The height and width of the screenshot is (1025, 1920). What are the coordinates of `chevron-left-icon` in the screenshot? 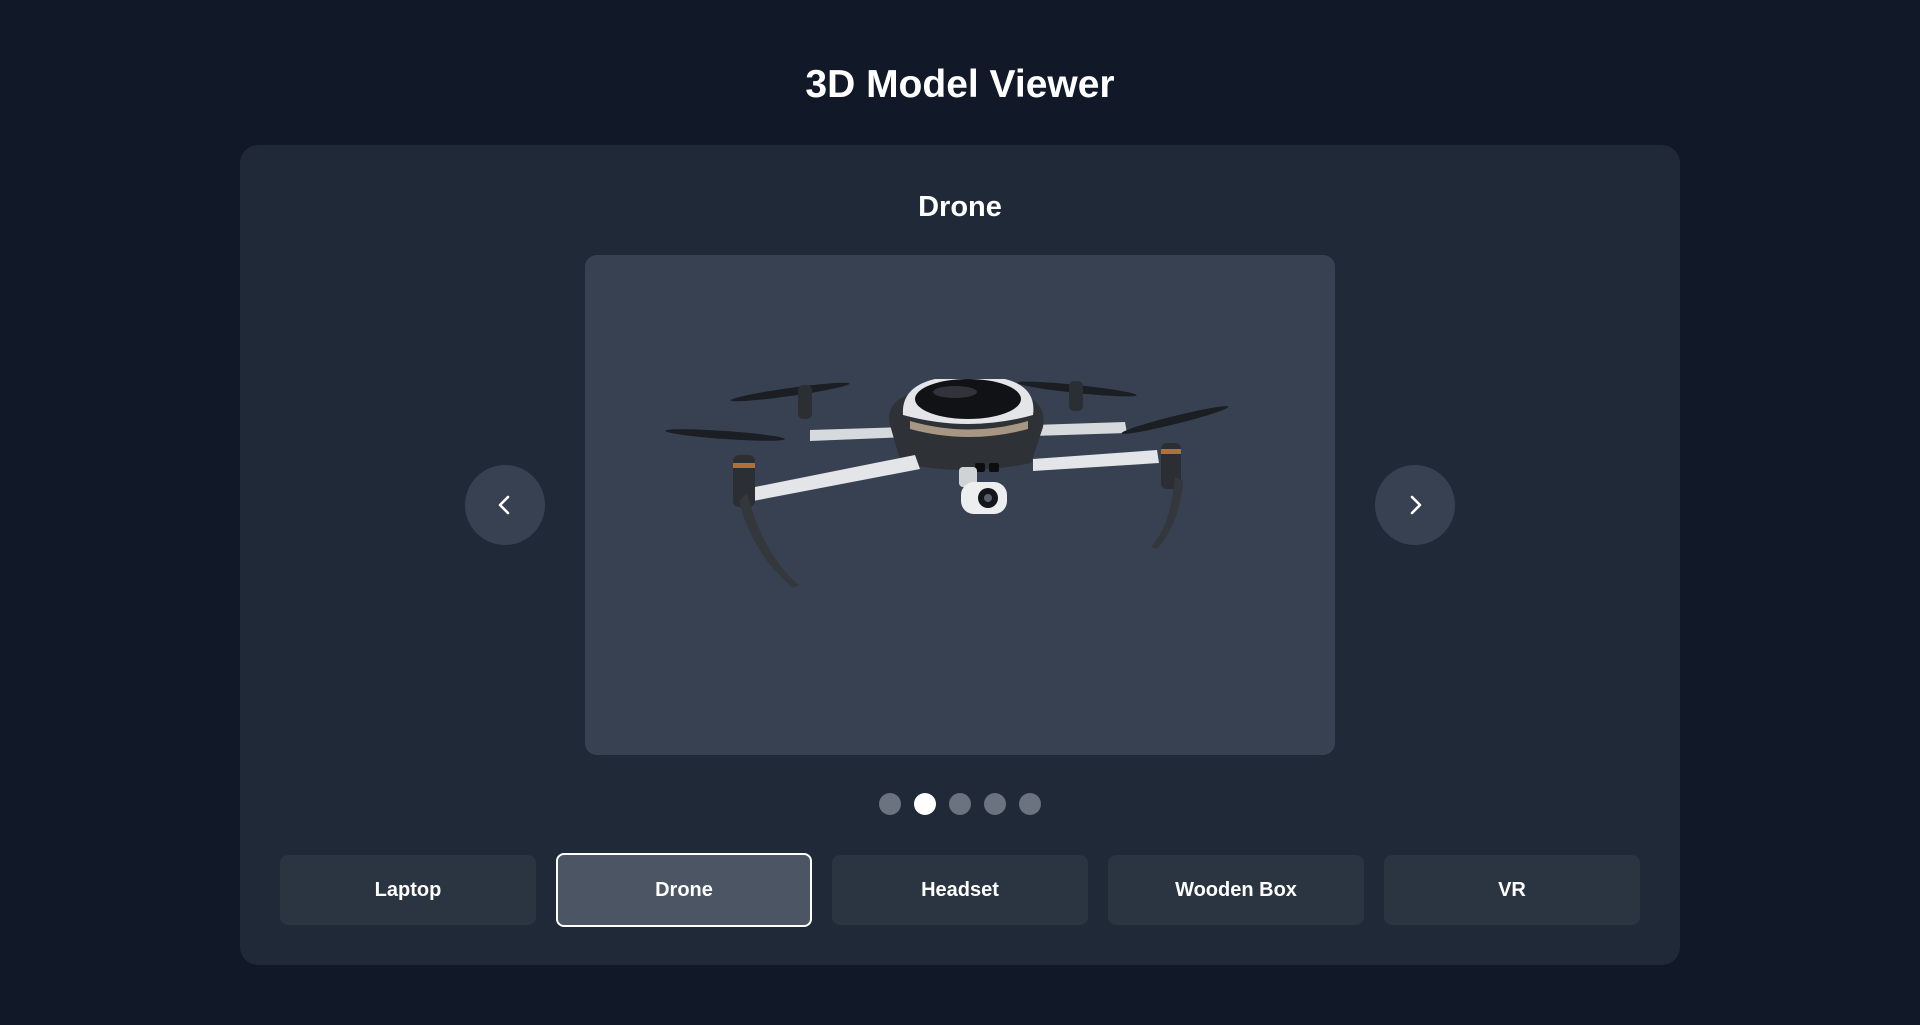 It's located at (504, 505).